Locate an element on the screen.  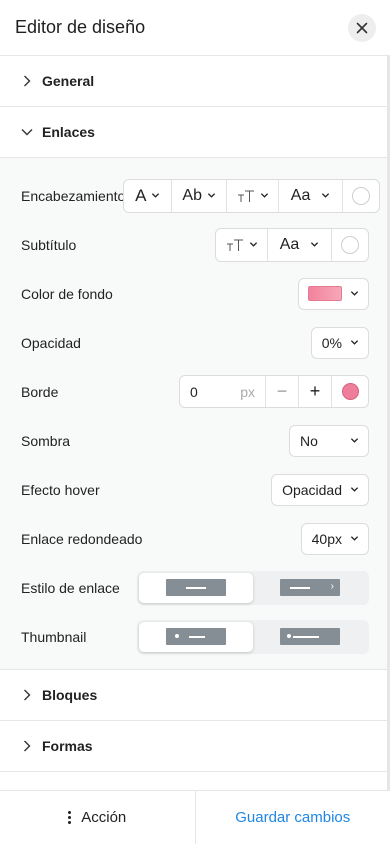
action-button: Acción is located at coordinates (98, 817).